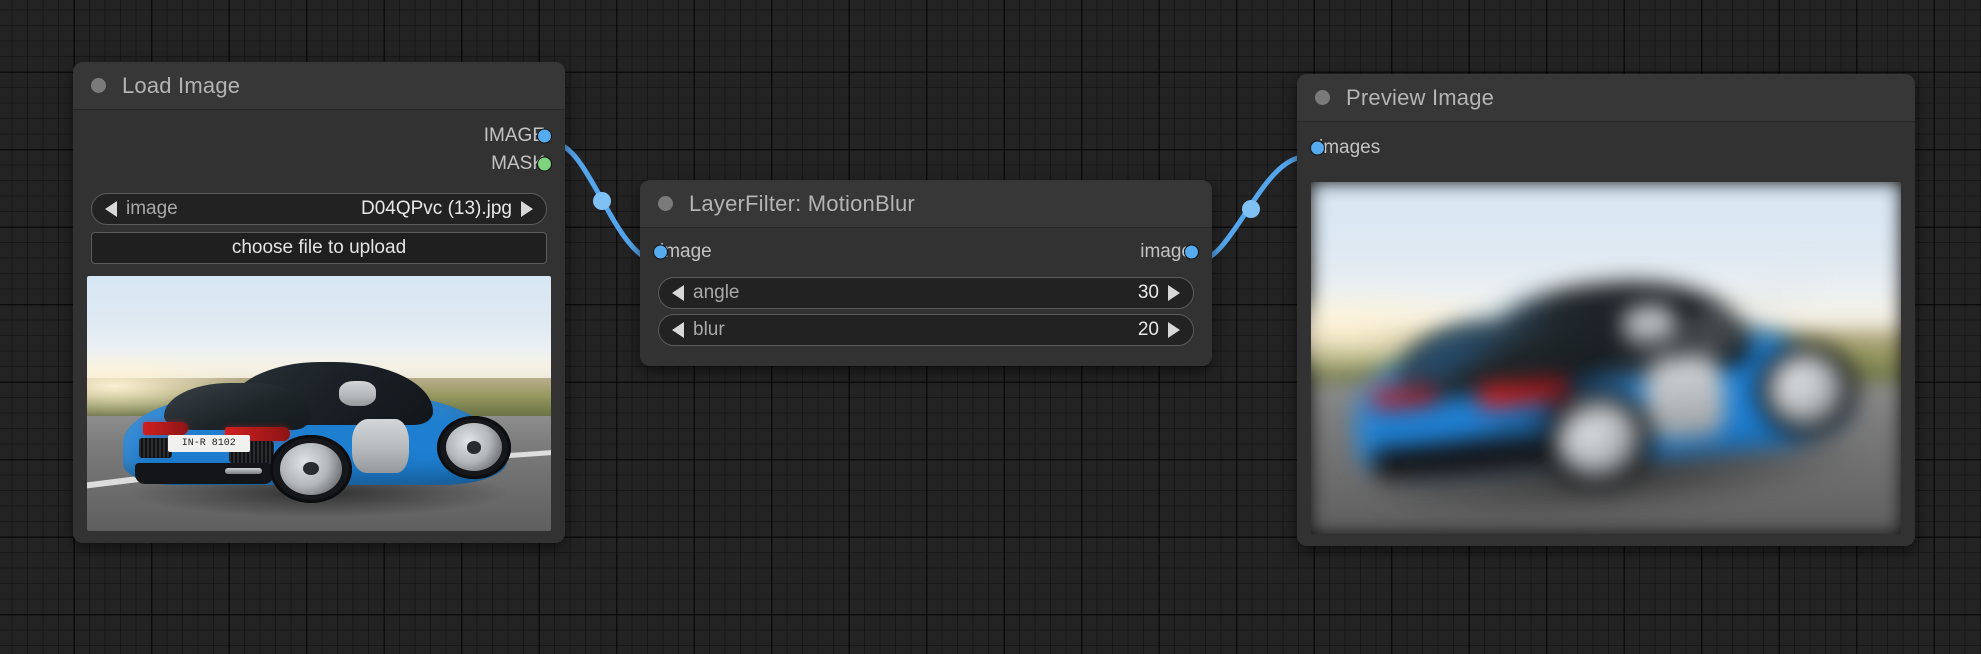 This screenshot has height=654, width=1981. Describe the element at coordinates (716, 292) in the screenshot. I see `widget-label: angle` at that location.